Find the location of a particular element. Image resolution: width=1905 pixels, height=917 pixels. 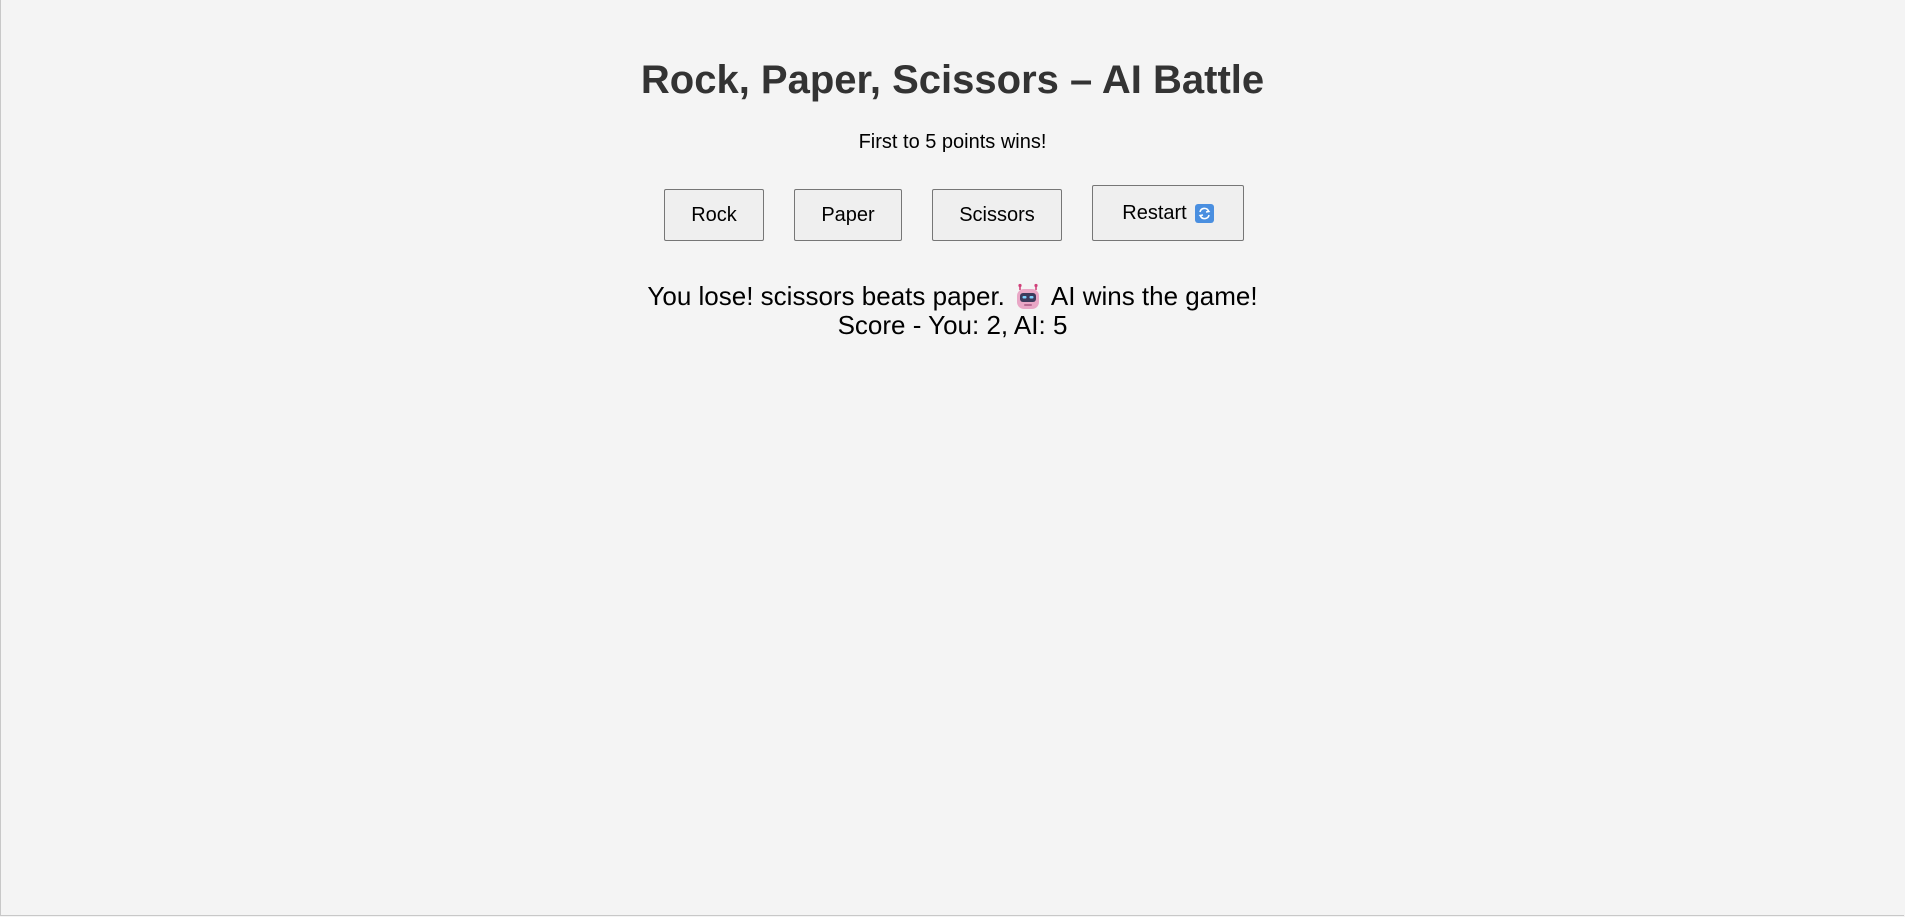

restart-label: Restart is located at coordinates (1154, 212).